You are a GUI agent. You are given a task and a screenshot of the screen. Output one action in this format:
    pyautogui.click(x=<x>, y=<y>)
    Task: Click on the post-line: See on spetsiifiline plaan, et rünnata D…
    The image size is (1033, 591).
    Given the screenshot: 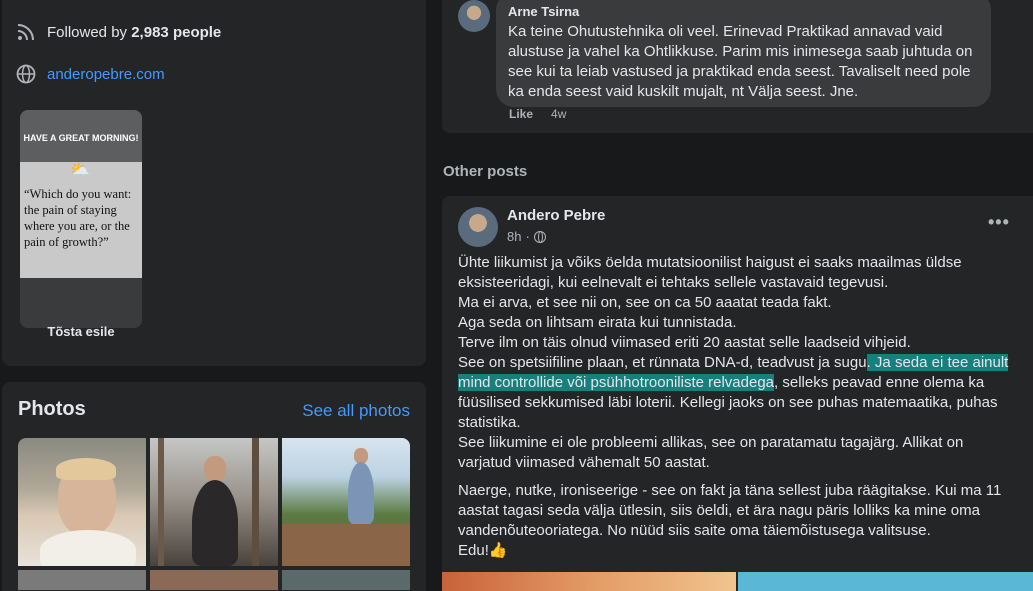 What is the action you would take?
    pyautogui.click(x=735, y=393)
    